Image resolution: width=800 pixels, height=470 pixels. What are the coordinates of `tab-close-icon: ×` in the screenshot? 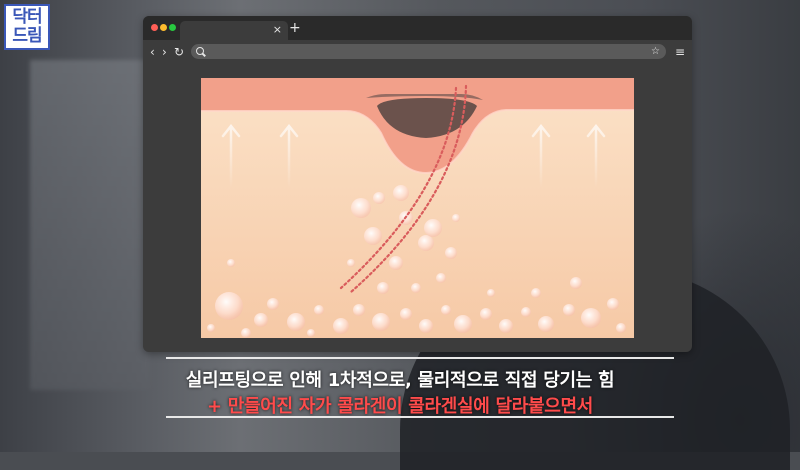 It's located at (277, 30).